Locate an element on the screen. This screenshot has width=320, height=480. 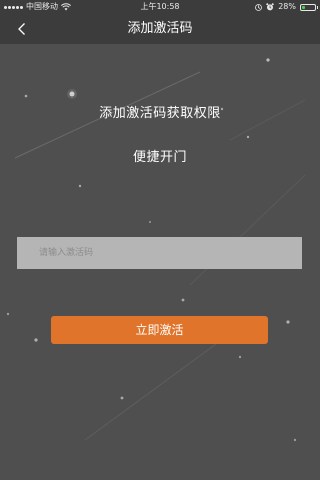
location-icon is located at coordinates (259, 7).